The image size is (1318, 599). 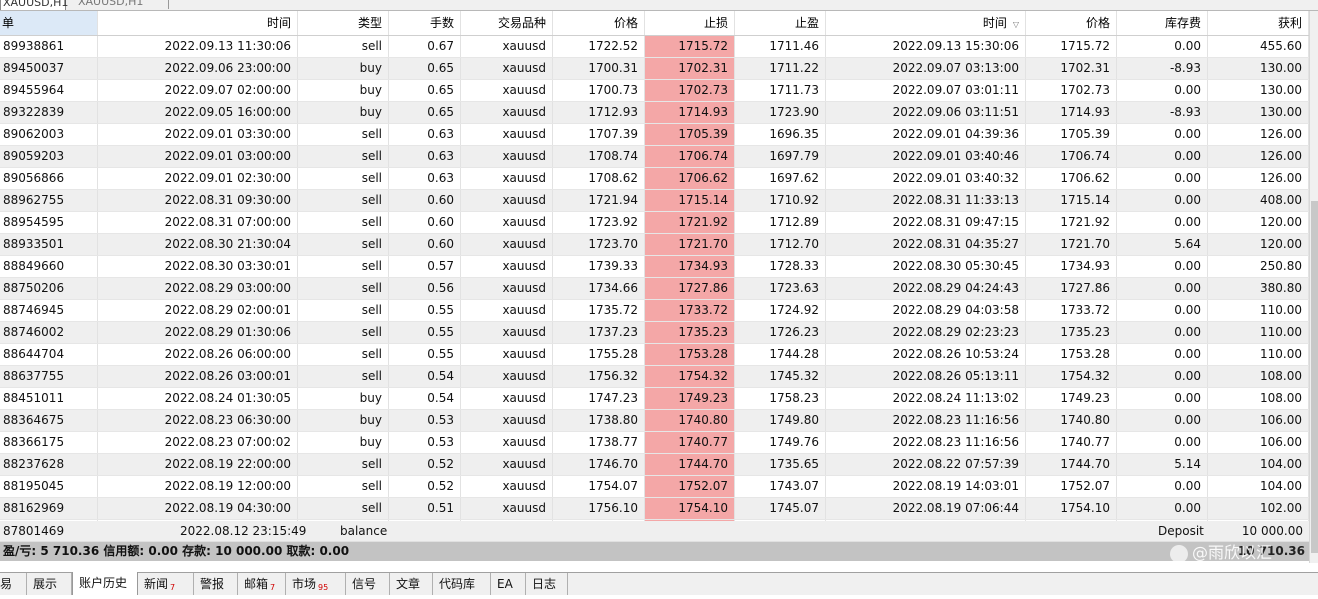 I want to click on cell-open-price: 1707.39, so click(x=599, y=134).